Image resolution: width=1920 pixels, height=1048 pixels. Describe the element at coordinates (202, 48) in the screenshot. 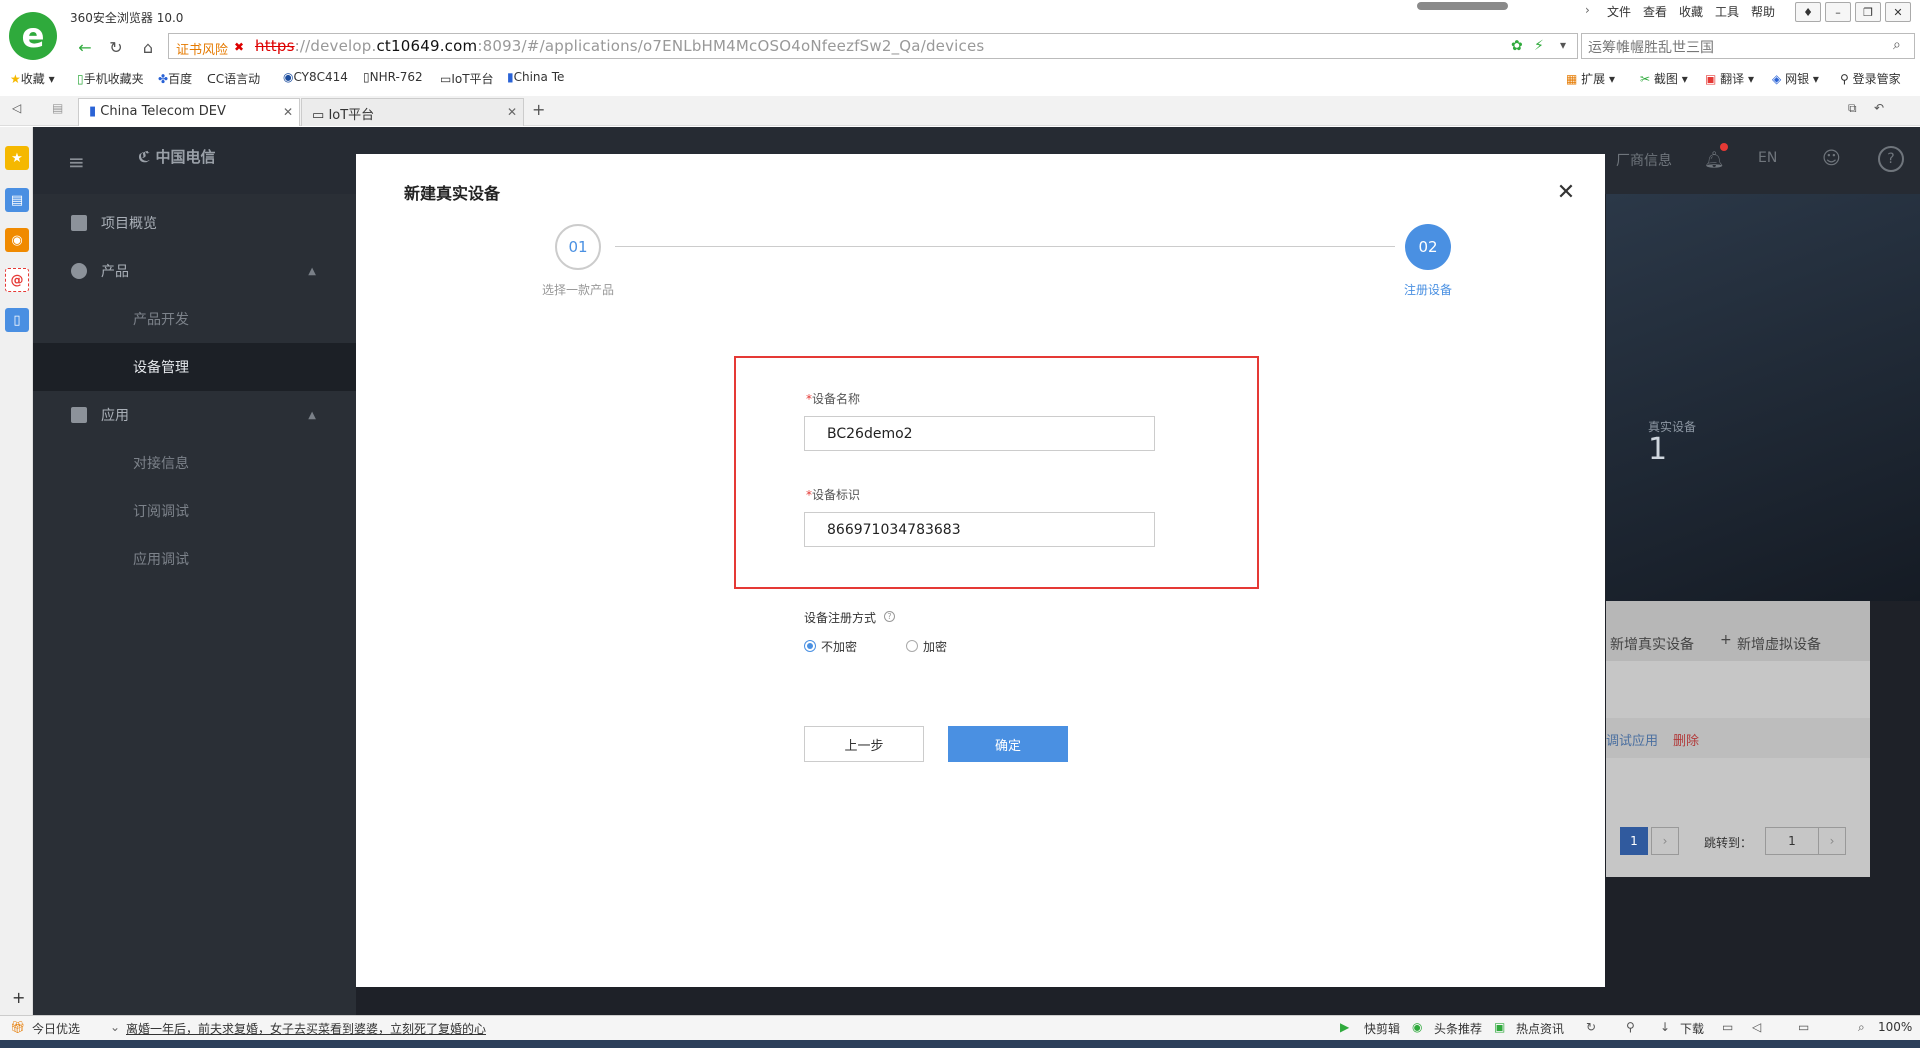

I see `cert-warning: 证书风险` at that location.